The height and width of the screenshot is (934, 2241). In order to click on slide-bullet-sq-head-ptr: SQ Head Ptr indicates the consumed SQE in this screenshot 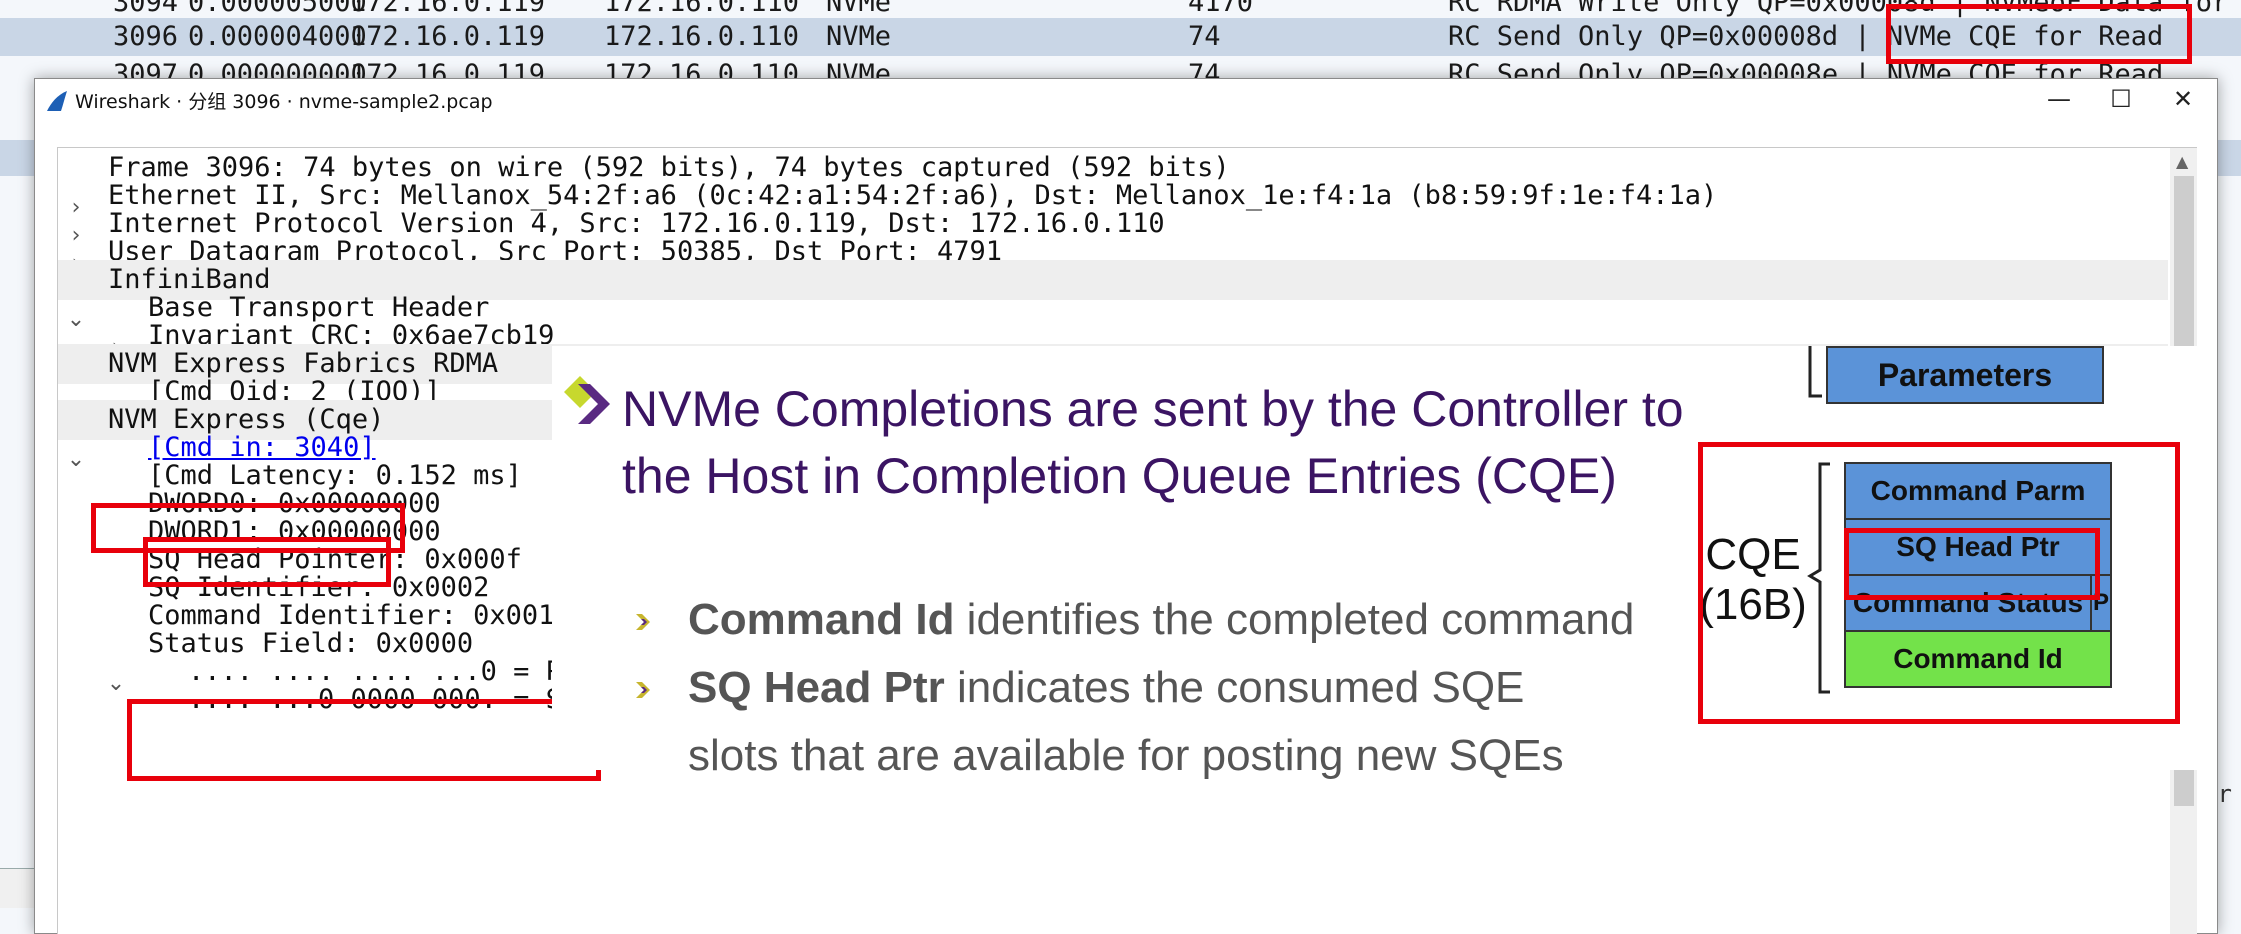, I will do `click(1238, 688)`.